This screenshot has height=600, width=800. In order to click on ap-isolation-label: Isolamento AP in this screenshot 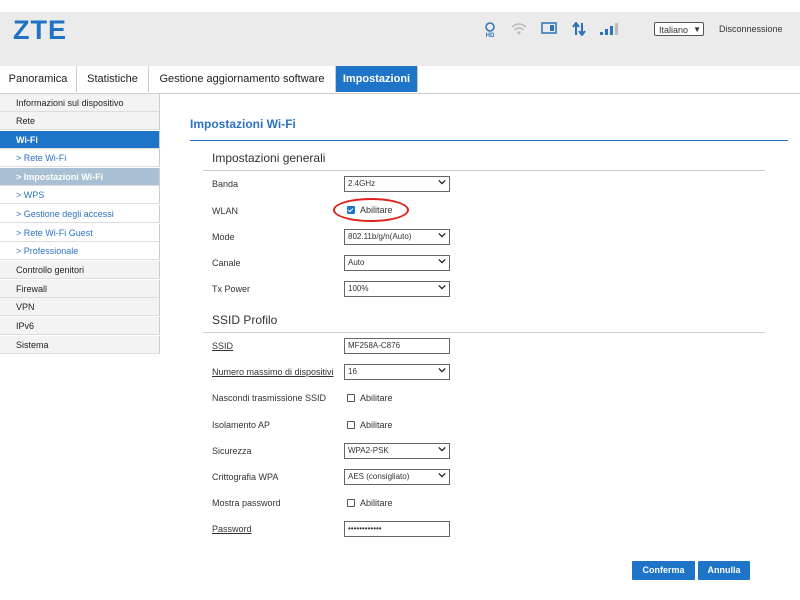, I will do `click(241, 425)`.